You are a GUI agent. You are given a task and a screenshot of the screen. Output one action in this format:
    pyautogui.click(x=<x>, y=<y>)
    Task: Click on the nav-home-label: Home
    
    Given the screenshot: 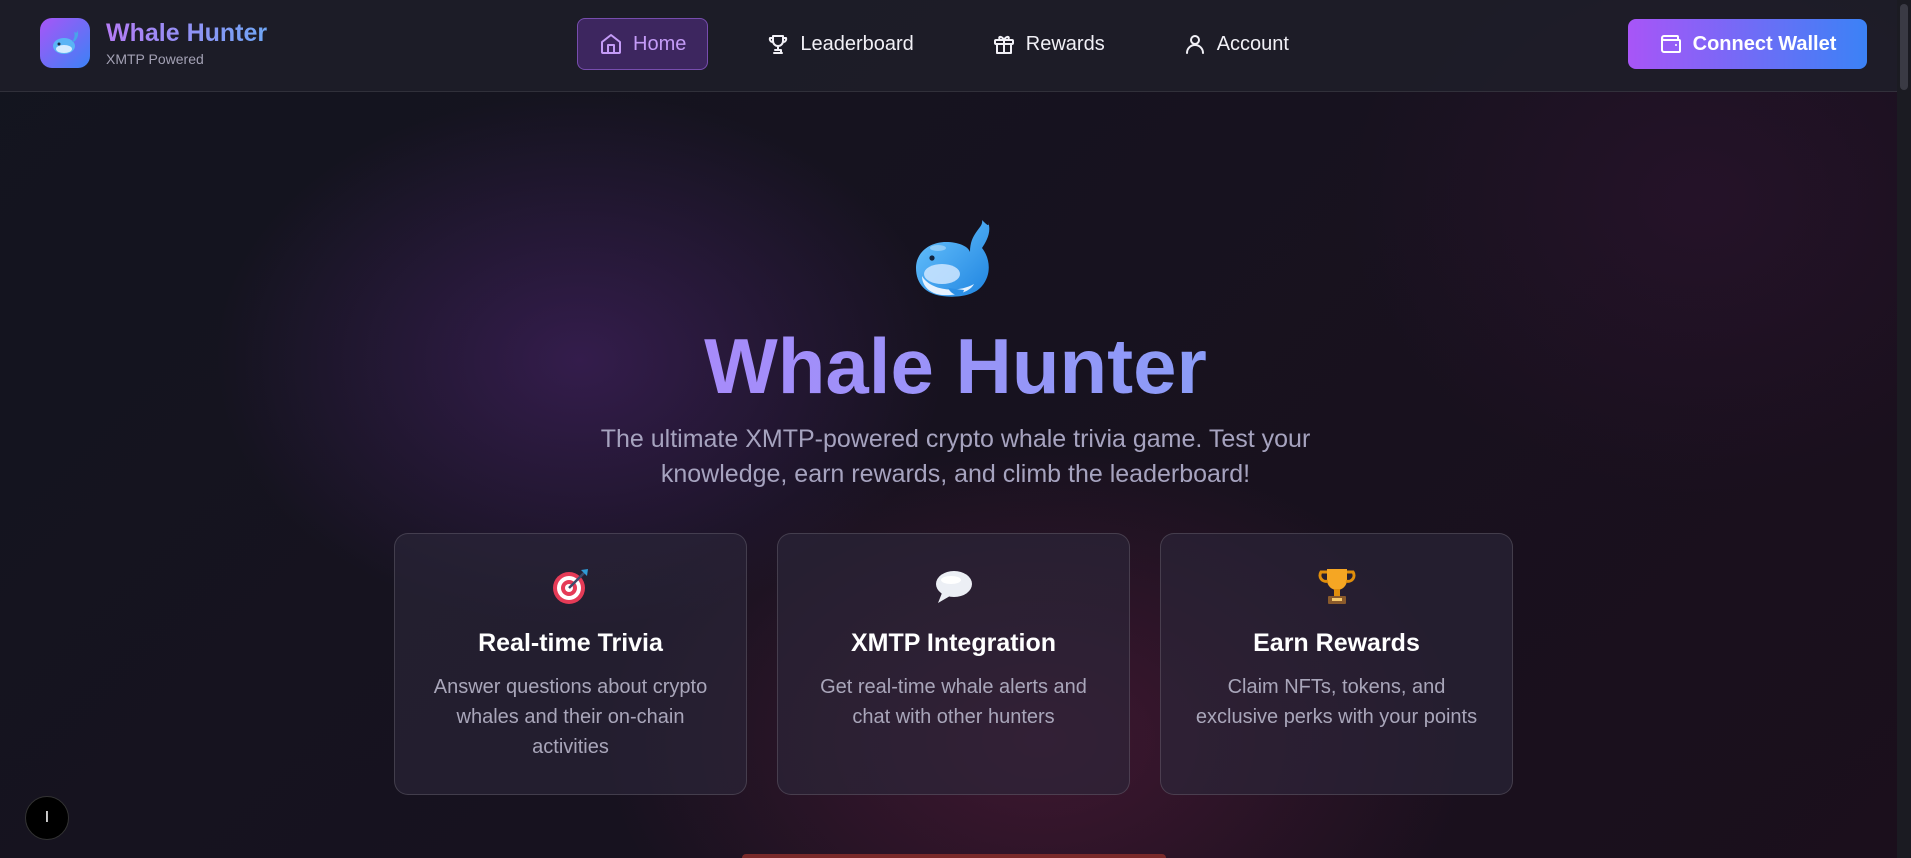 What is the action you would take?
    pyautogui.click(x=660, y=43)
    